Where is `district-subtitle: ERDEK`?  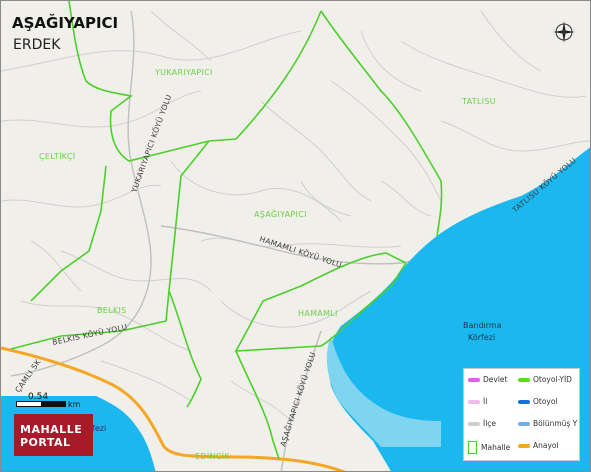
district-subtitle: ERDEK is located at coordinates (37, 45).